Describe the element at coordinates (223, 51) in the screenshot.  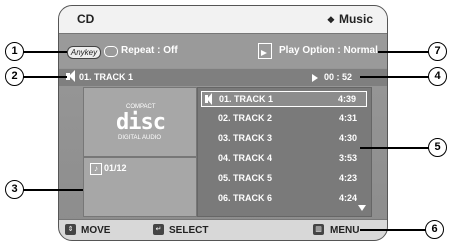
I see `info-bar: Anykey Repeat : Off Play Option : Normal` at that location.